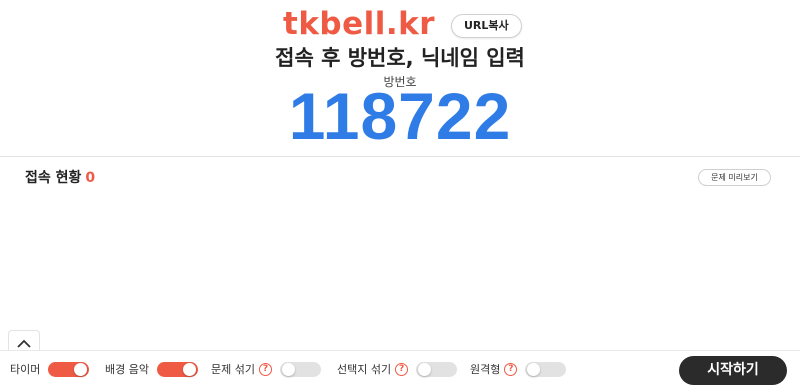  I want to click on join-instruction: 접속 후 방번호, 닉네임 입력, so click(400, 58).